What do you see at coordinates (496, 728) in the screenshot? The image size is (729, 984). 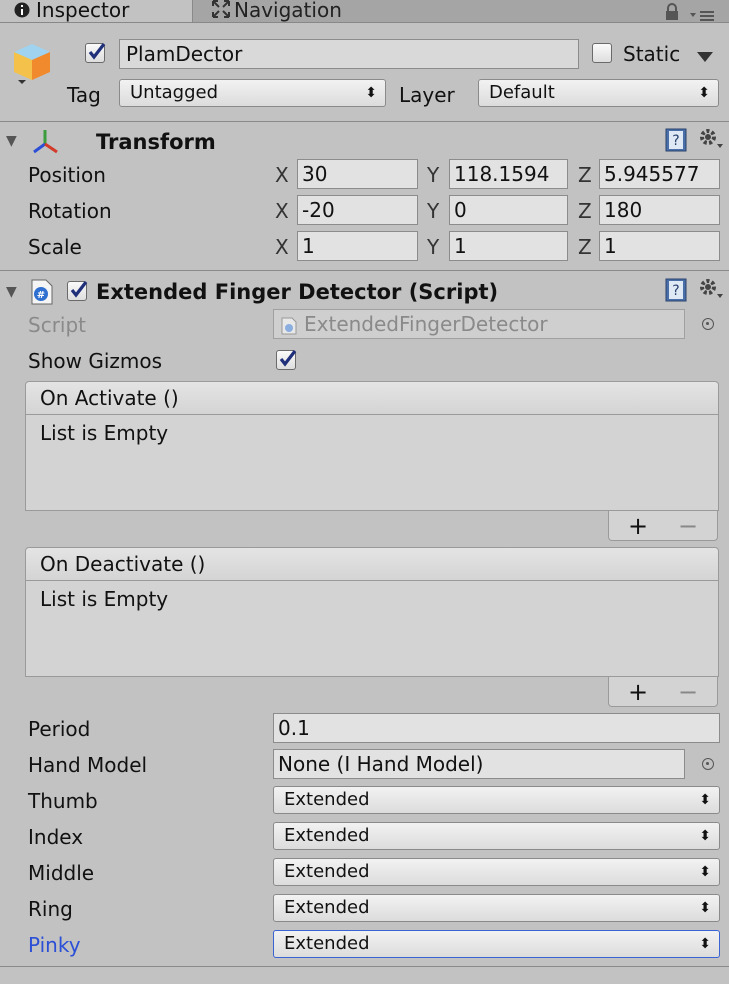 I see `period-field: 0.1` at bounding box center [496, 728].